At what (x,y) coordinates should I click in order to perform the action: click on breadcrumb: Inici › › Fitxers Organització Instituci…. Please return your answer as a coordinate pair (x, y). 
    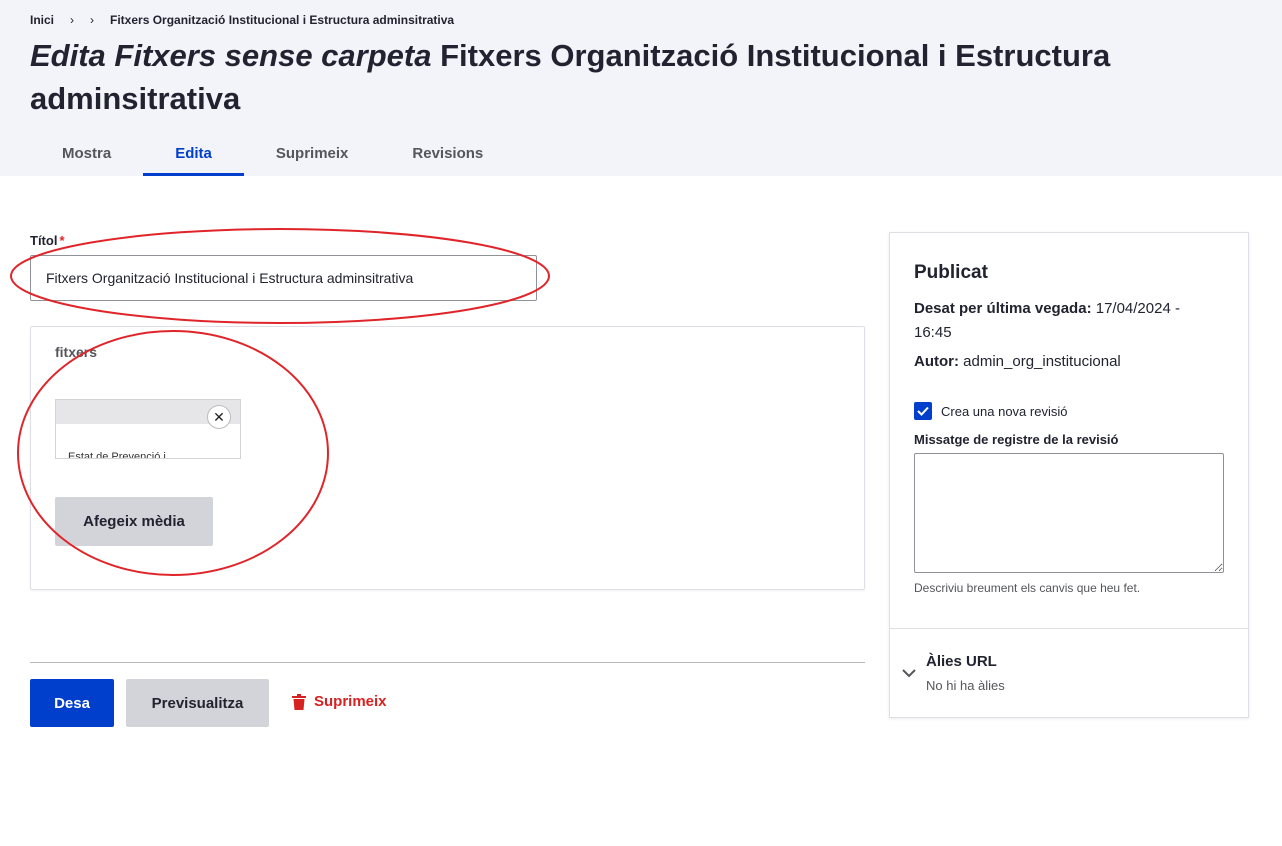
    Looking at the image, I should click on (242, 20).